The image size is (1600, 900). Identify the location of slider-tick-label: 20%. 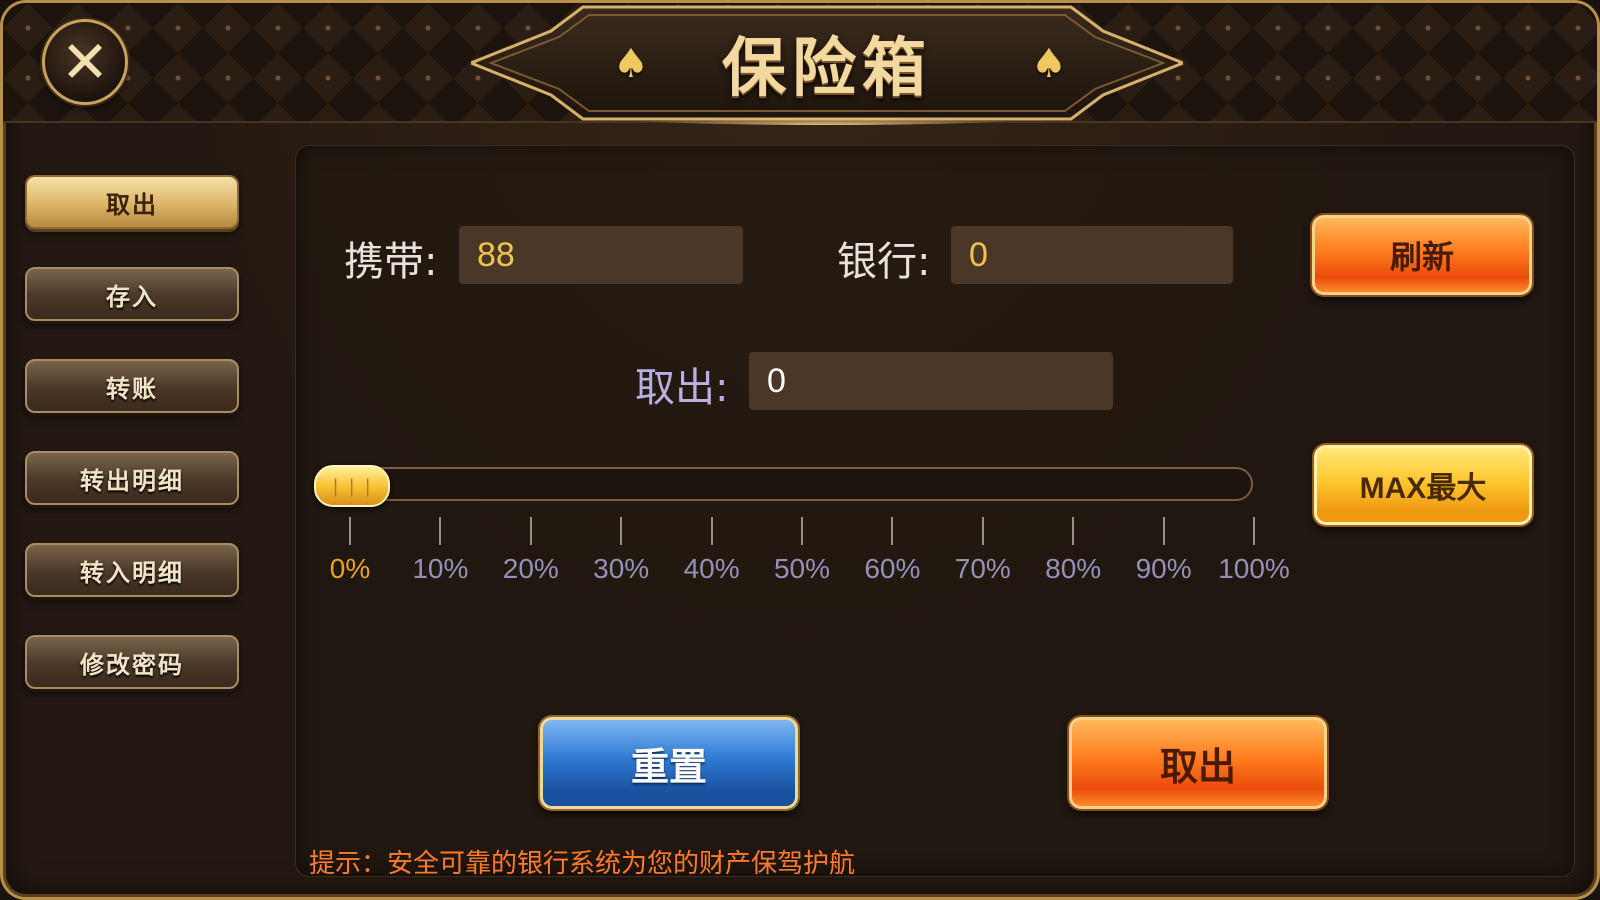
(530, 568).